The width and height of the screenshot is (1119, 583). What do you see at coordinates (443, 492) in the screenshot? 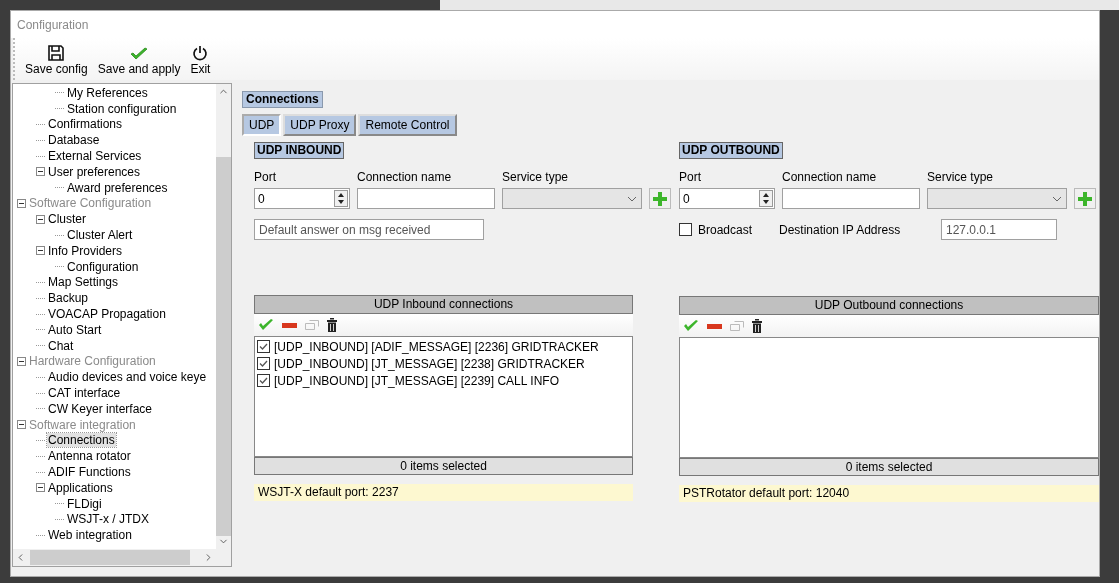
I see `default-port-hint: WSJT-X default port: 2237` at bounding box center [443, 492].